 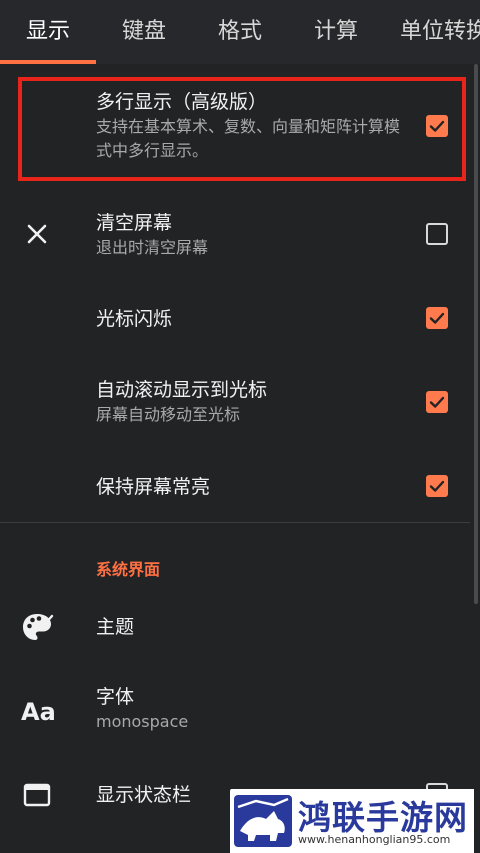 I want to click on clear-screen-checkbox, so click(x=437, y=234).